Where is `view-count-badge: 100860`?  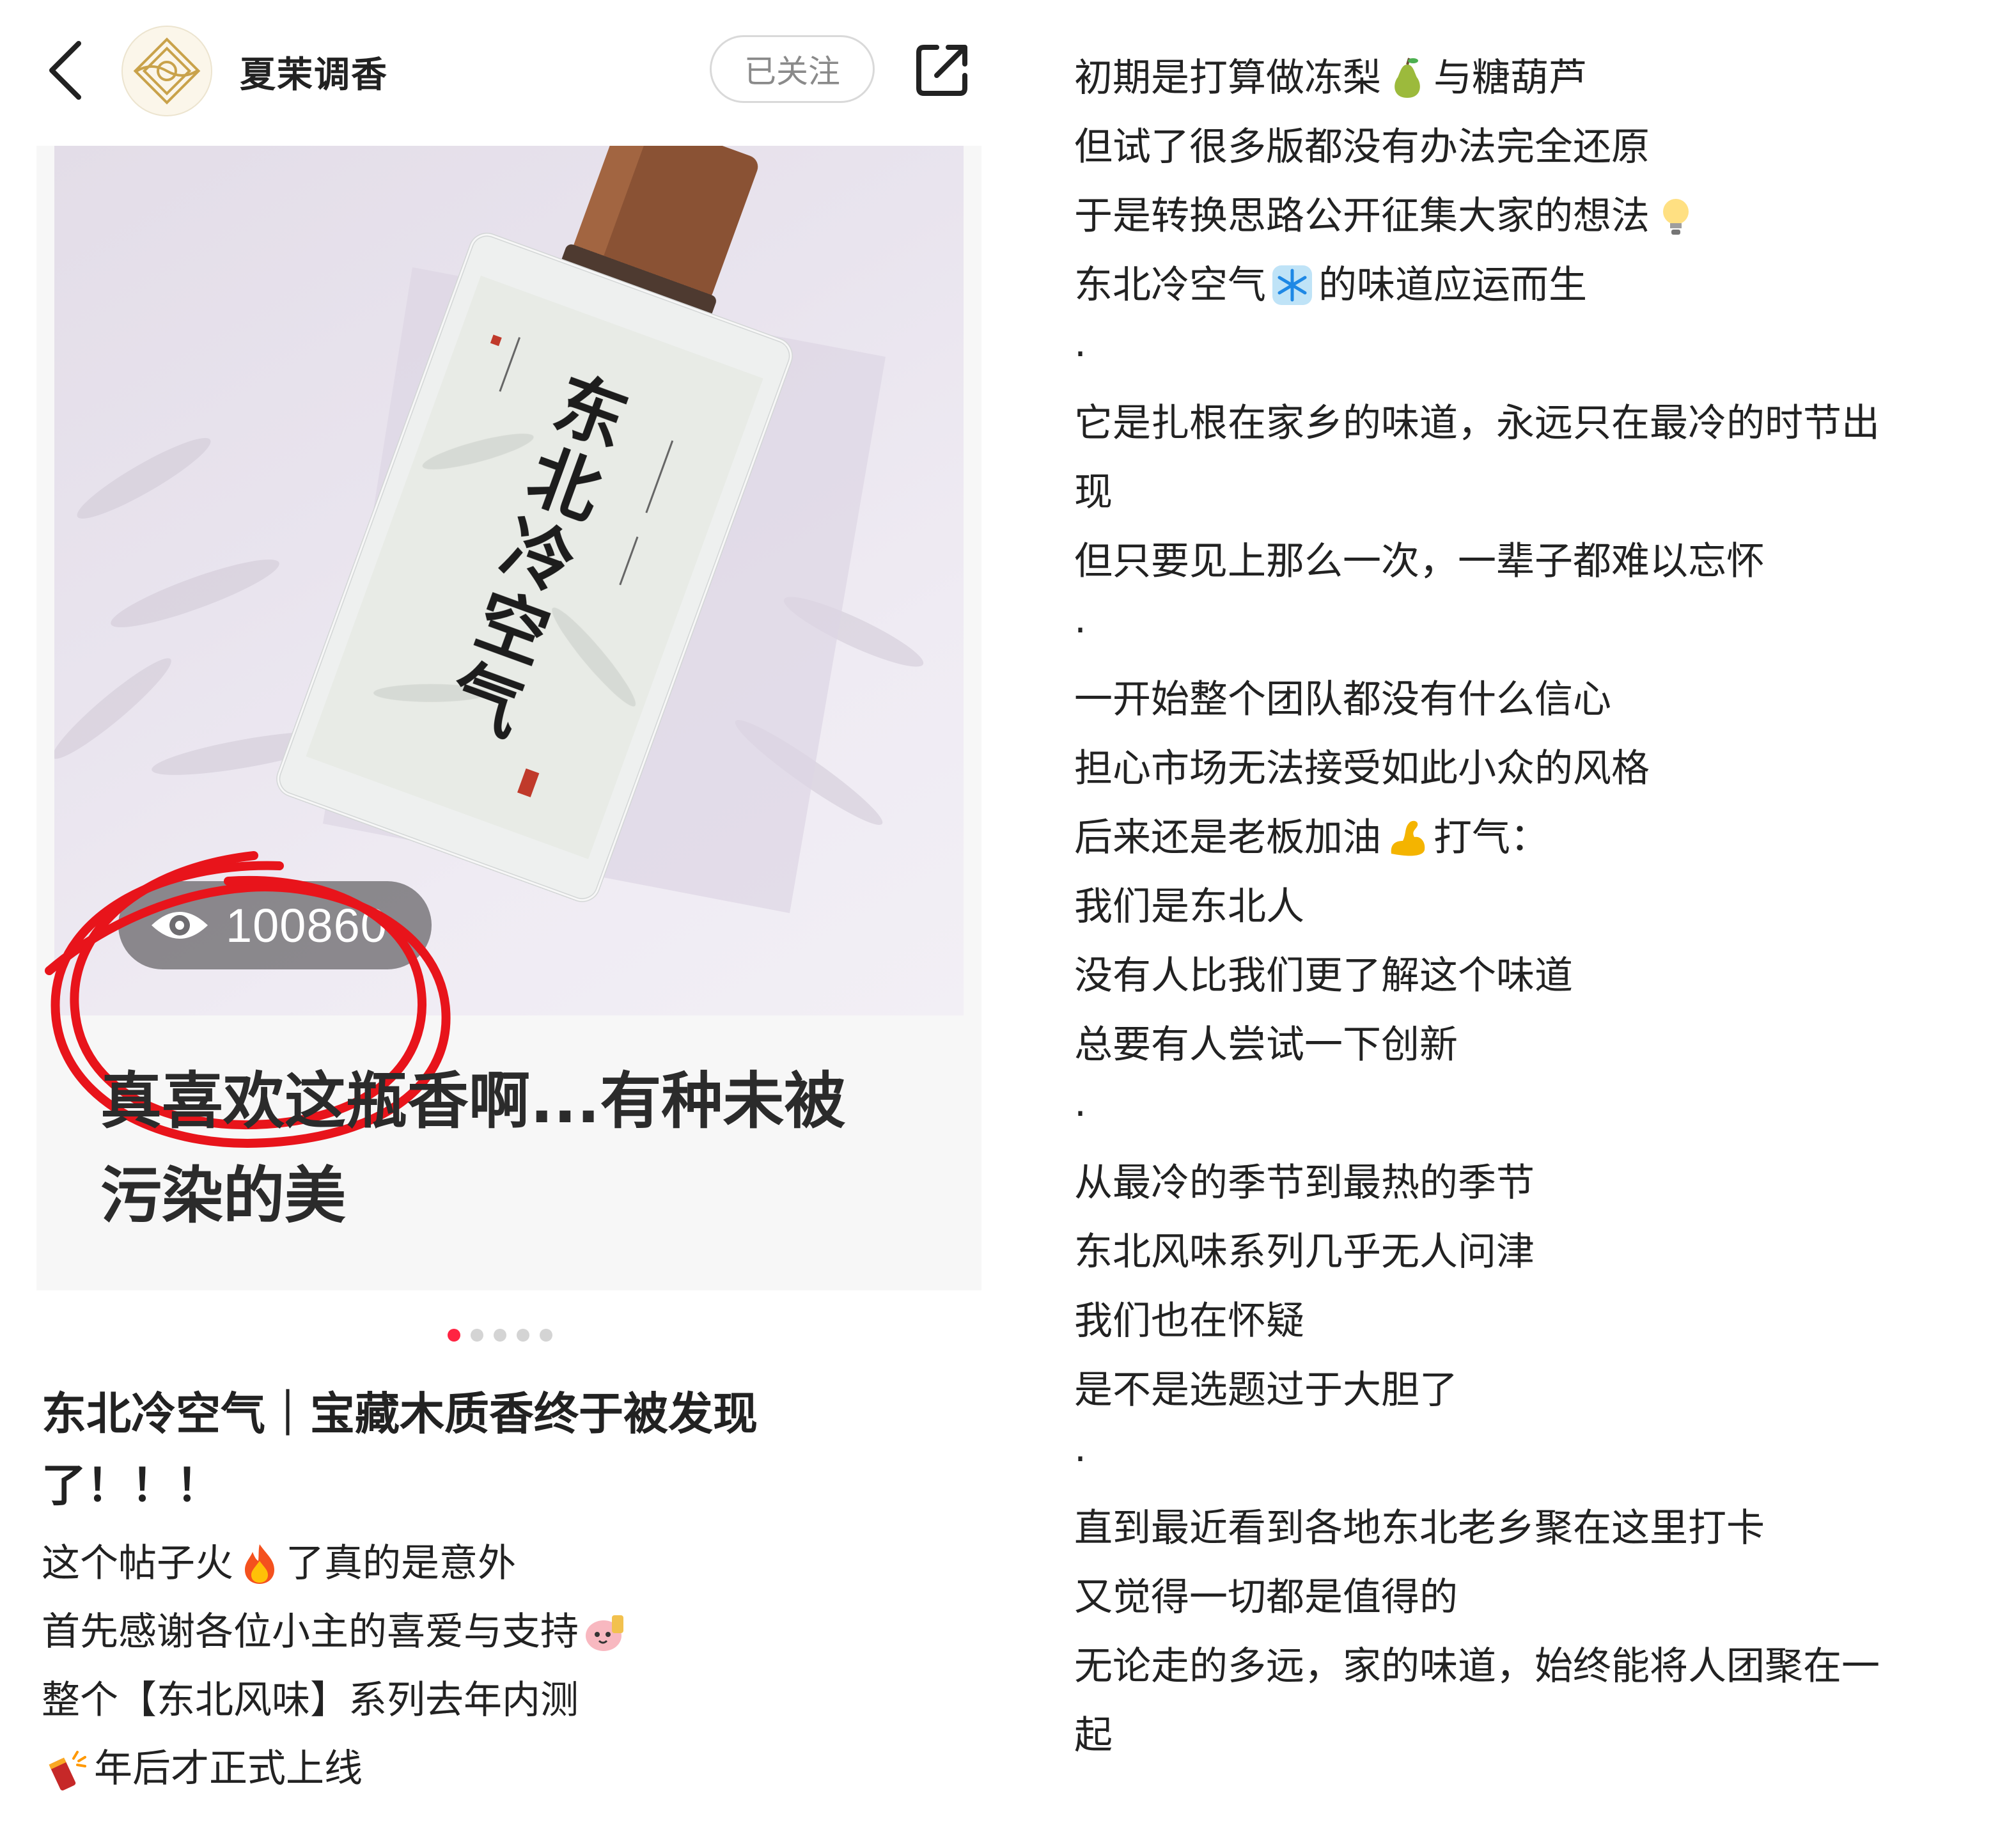 view-count-badge: 100860 is located at coordinates (275, 925).